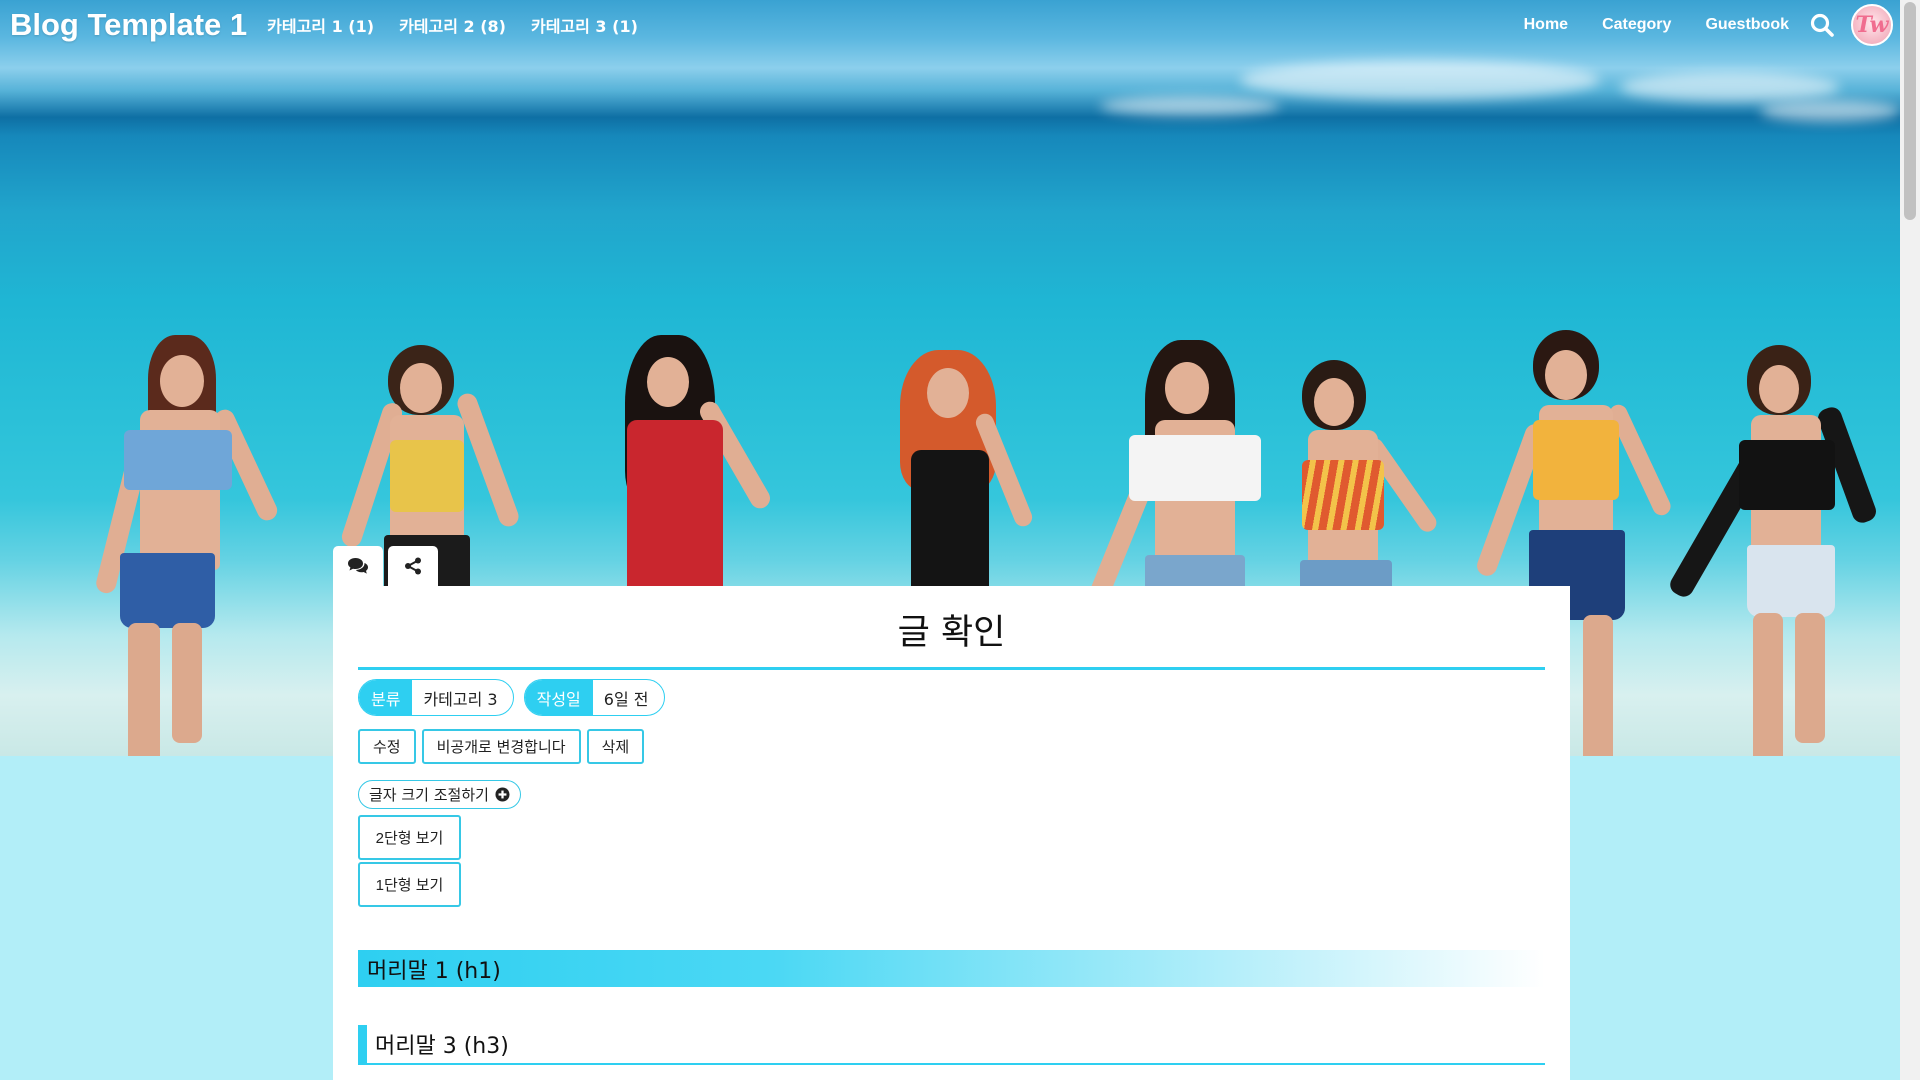  Describe the element at coordinates (1636, 25) in the screenshot. I see `nav-category-link: Category` at that location.